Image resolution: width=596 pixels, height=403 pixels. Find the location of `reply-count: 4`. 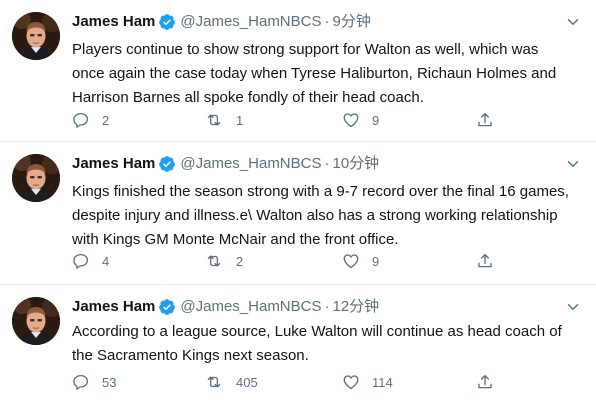

reply-count: 4 is located at coordinates (106, 261).